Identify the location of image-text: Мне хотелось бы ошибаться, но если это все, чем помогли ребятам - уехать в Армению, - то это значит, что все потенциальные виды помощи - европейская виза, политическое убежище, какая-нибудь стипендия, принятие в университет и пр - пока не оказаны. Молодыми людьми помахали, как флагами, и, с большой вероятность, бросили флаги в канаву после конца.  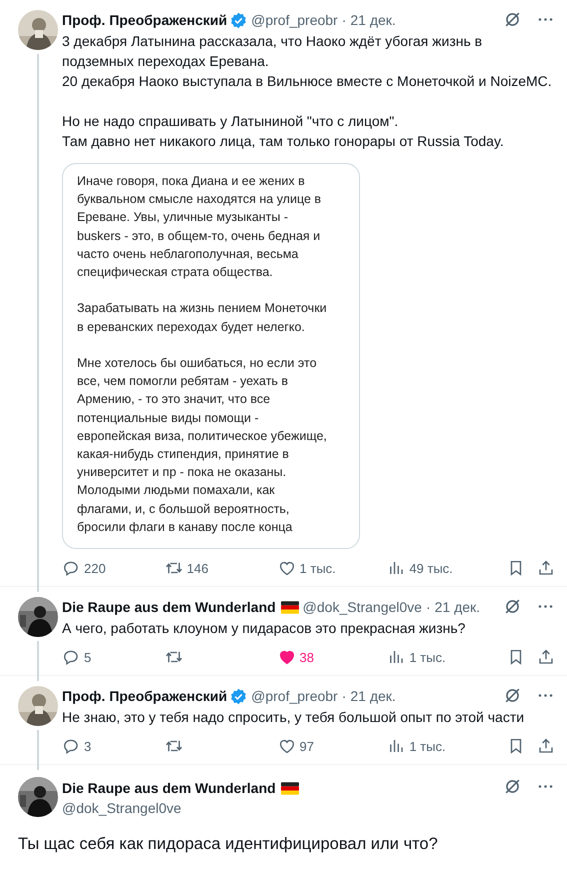
(202, 445).